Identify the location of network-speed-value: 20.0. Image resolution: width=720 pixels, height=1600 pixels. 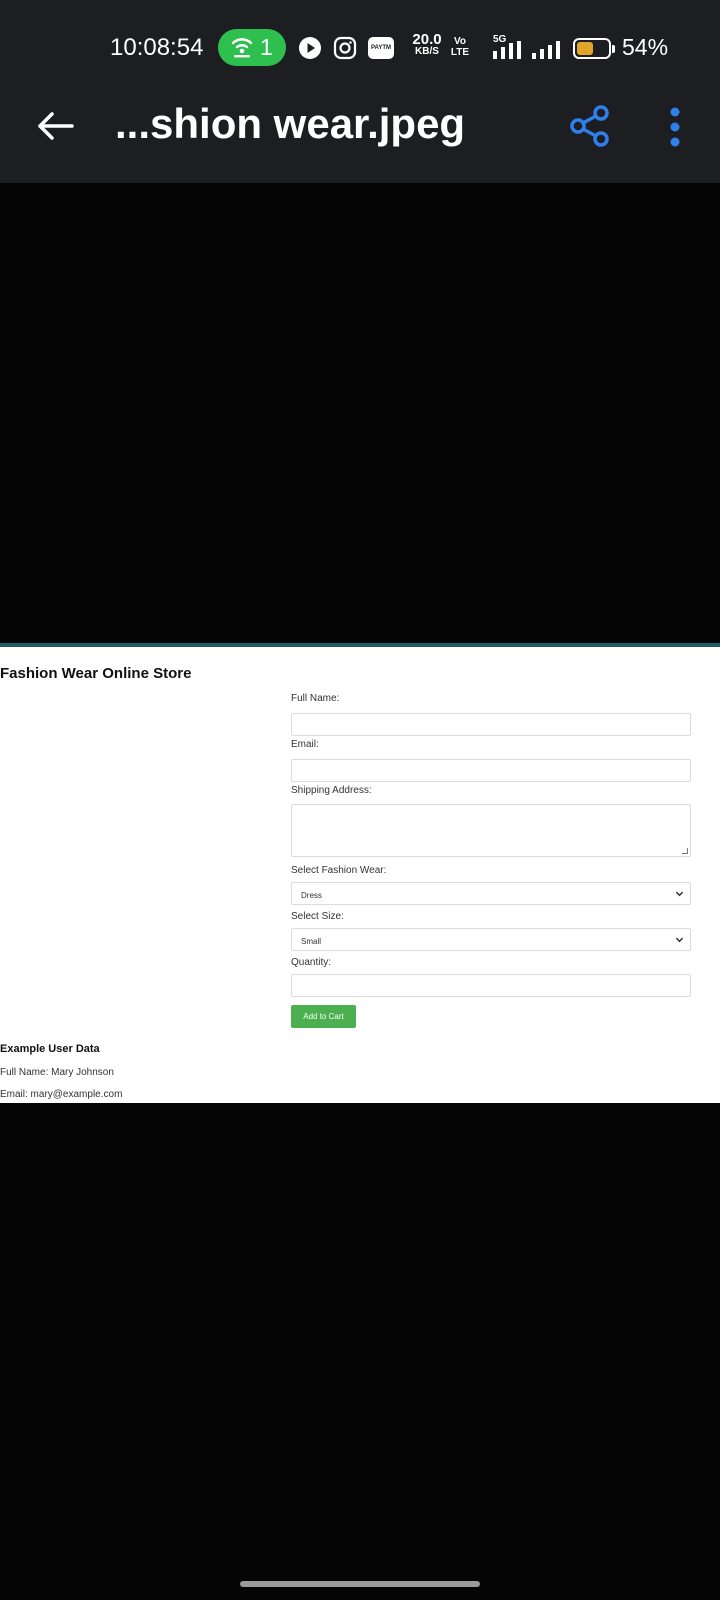
(427, 39).